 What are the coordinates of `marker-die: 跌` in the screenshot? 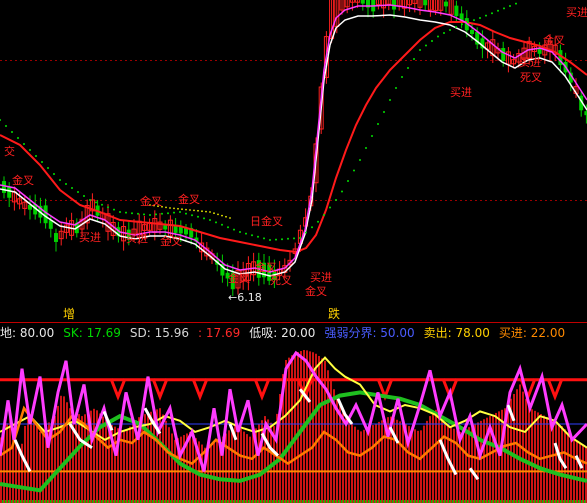 It's located at (334, 313).